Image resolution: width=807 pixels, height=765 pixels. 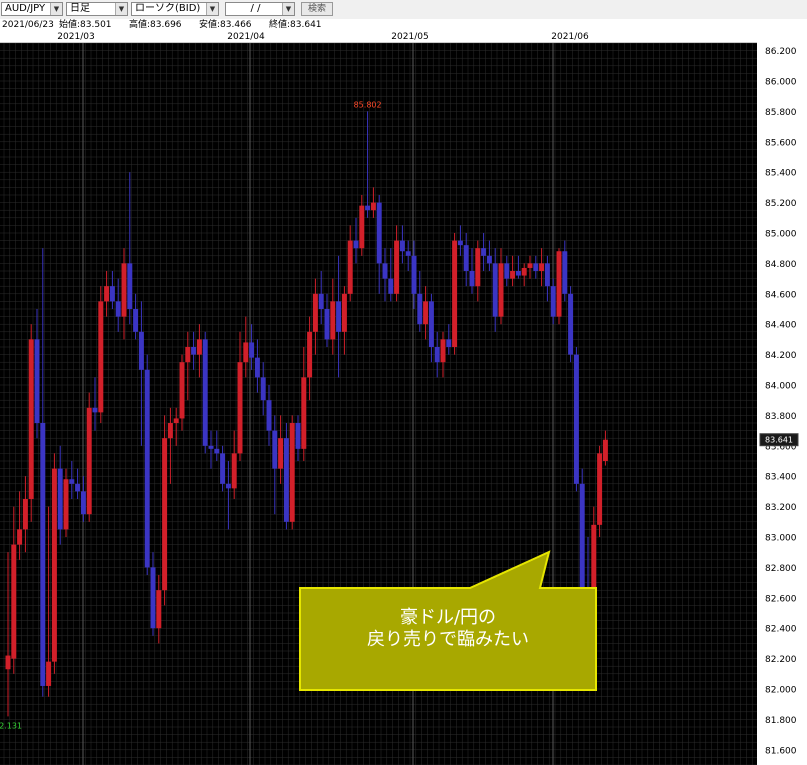 What do you see at coordinates (781, 691) in the screenshot?
I see `y-tick-label: 82.000` at bounding box center [781, 691].